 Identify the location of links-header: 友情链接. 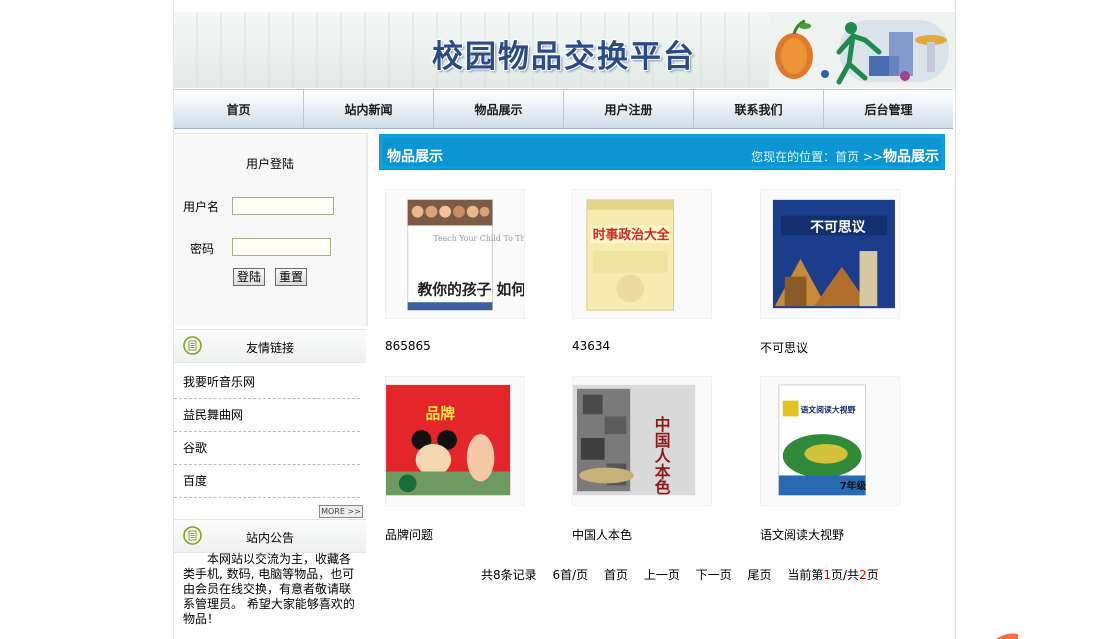
(270, 346).